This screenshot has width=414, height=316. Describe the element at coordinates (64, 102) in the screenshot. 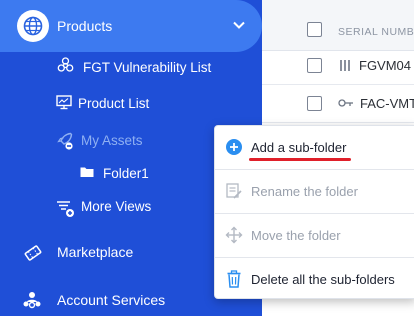

I see `monitor-icon` at that location.